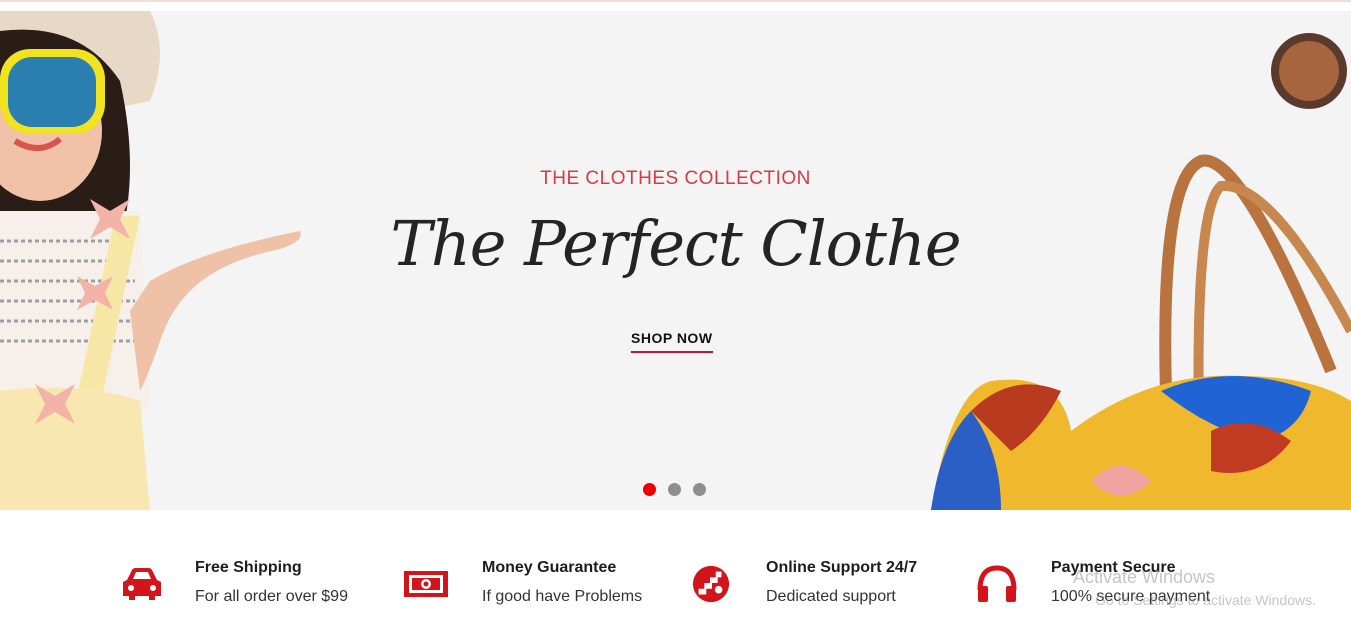 The height and width of the screenshot is (642, 1351). Describe the element at coordinates (997, 583) in the screenshot. I see `headphones-icon` at that location.